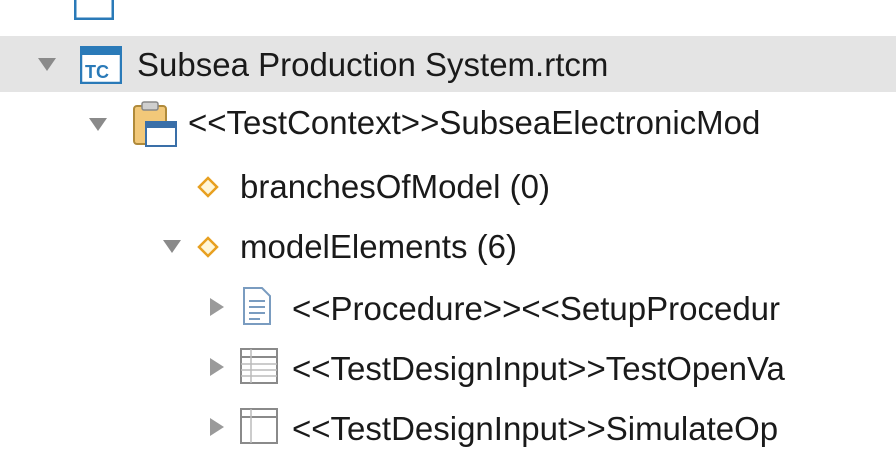  I want to click on tree-row-test-context: <<TestContext>>SubseaElectronicMod, so click(448, 123).